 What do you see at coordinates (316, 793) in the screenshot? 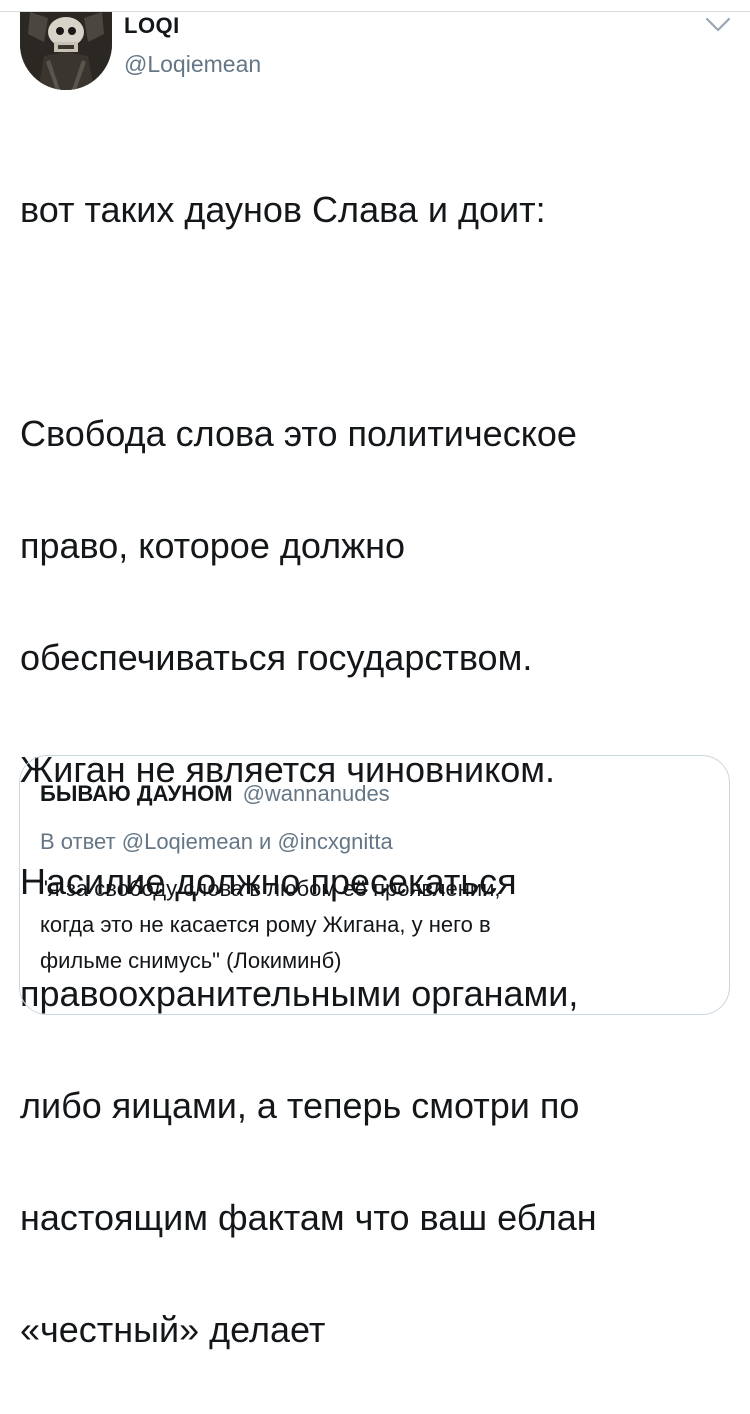
I see `quoted-author-handle: @wannanudes` at bounding box center [316, 793].